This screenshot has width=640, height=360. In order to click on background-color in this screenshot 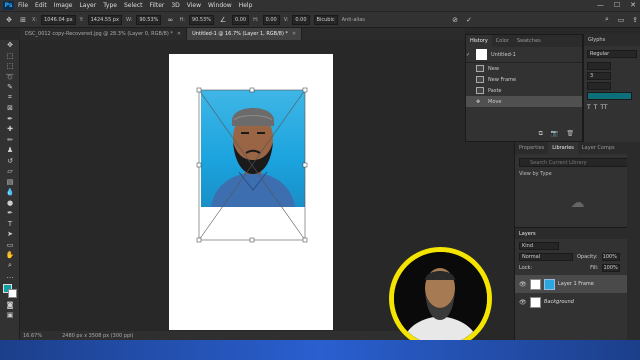, I will do `click(12, 293)`.